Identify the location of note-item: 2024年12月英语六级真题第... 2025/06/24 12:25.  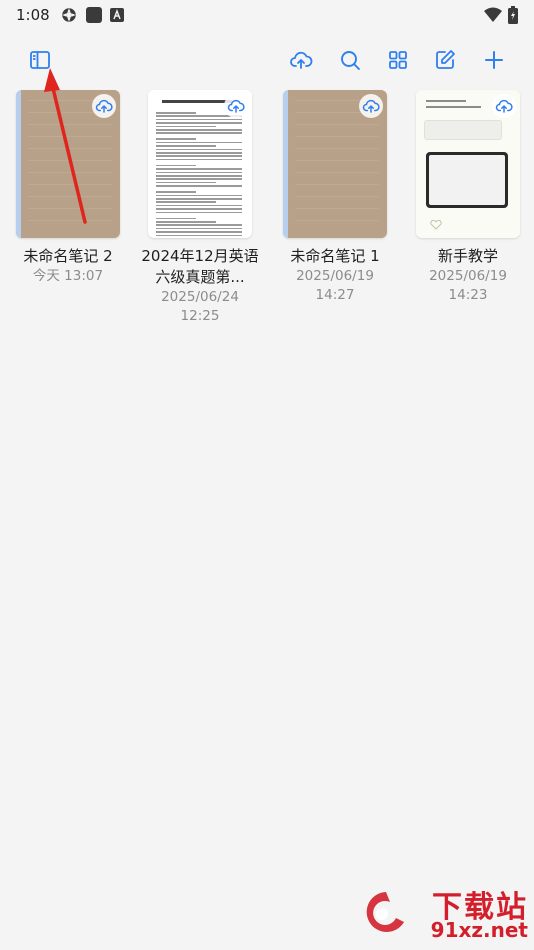
(200, 208).